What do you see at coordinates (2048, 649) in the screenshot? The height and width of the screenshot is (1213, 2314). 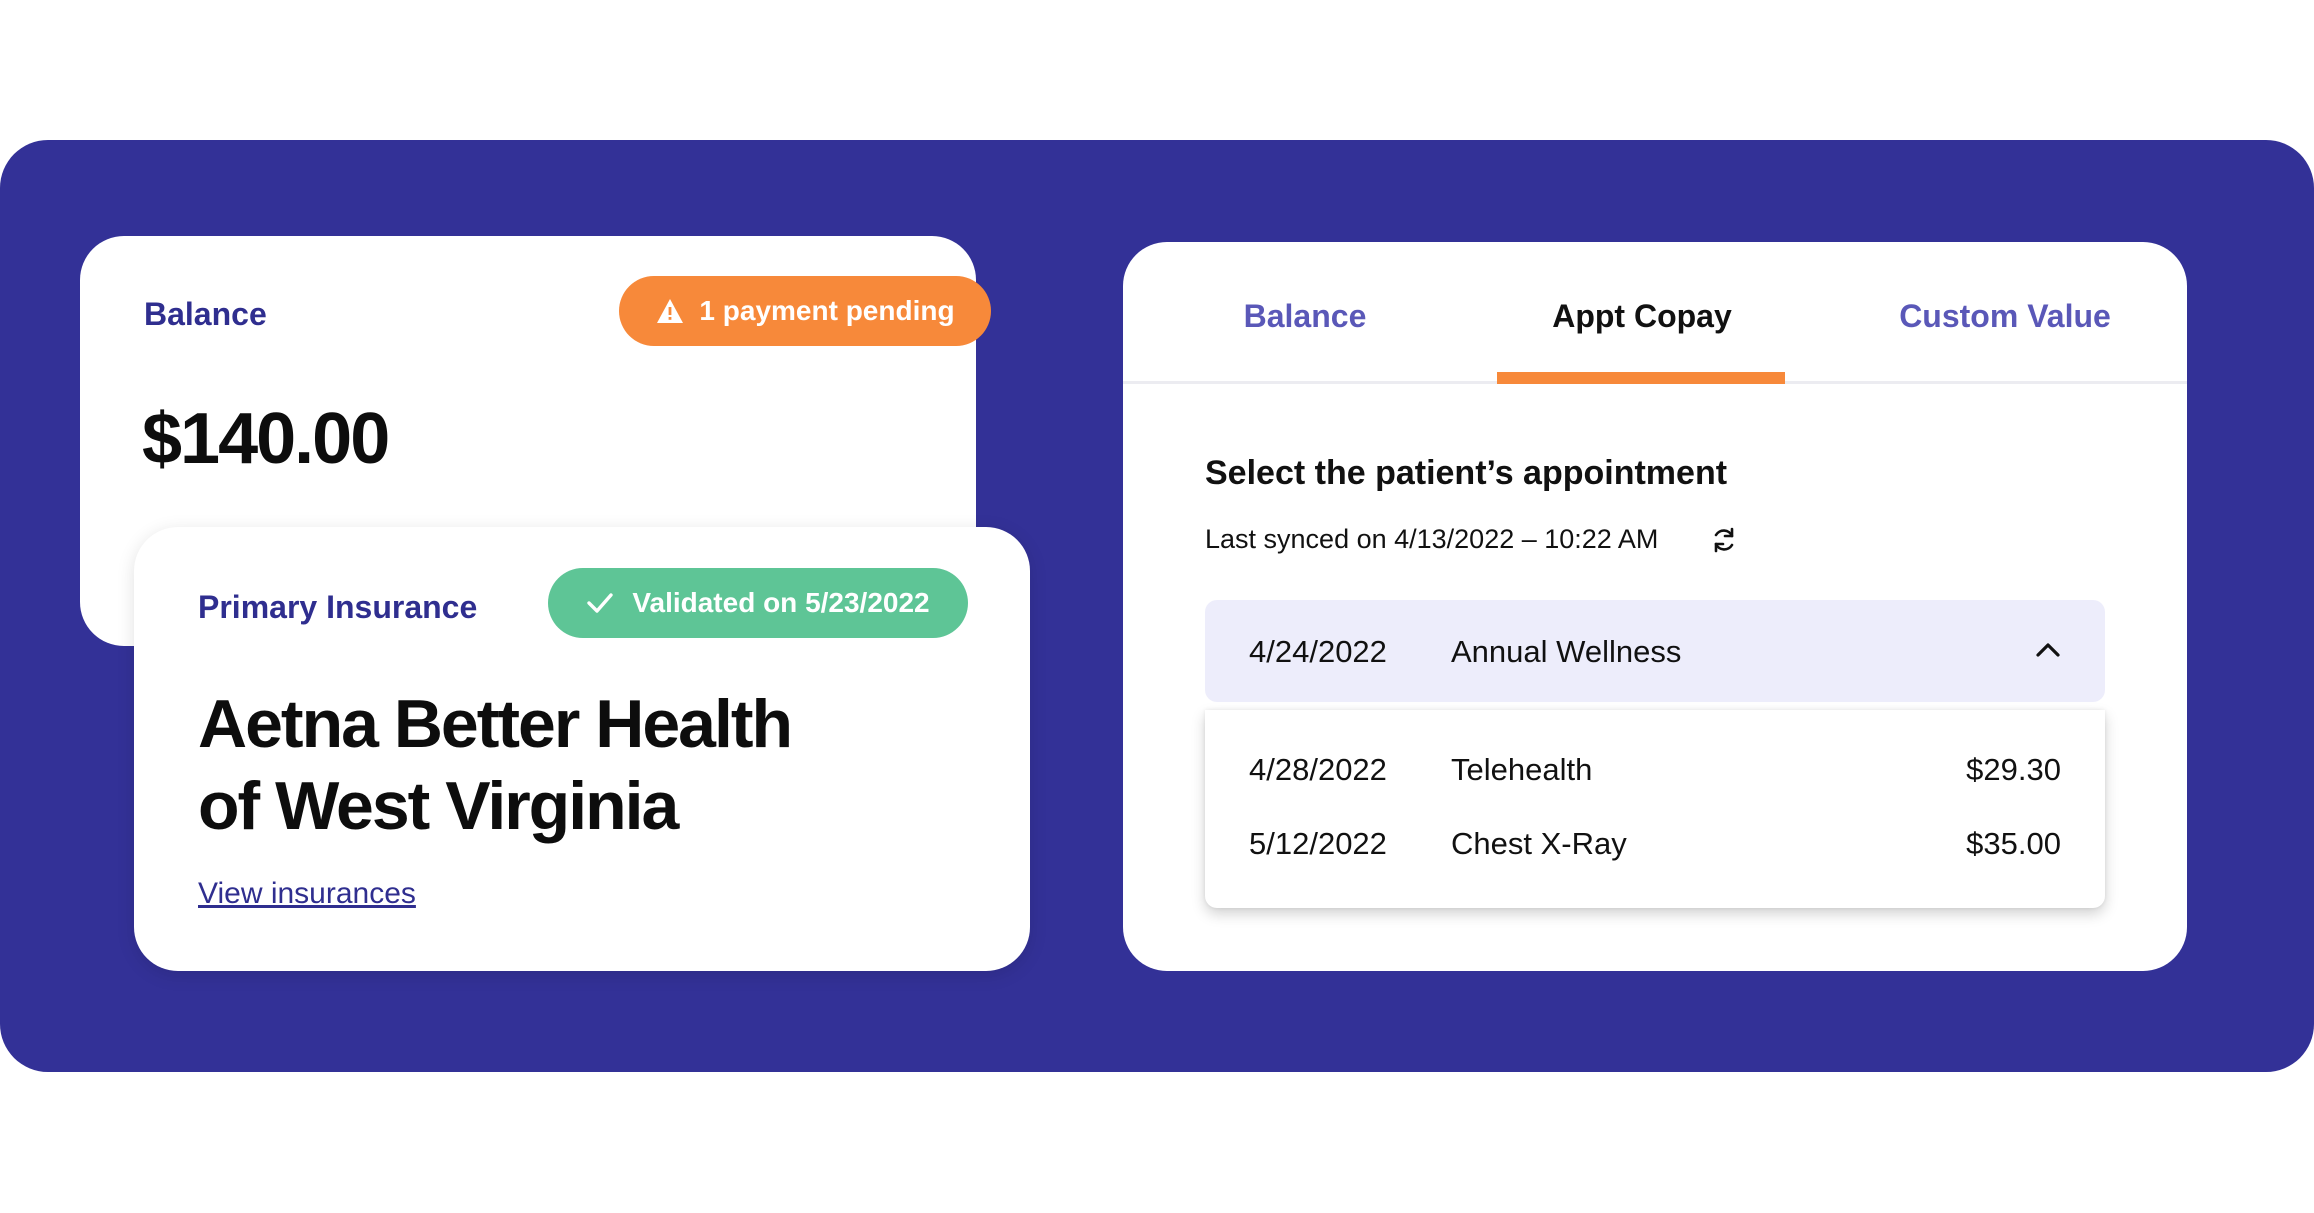 I see `chevron-up-icon` at bounding box center [2048, 649].